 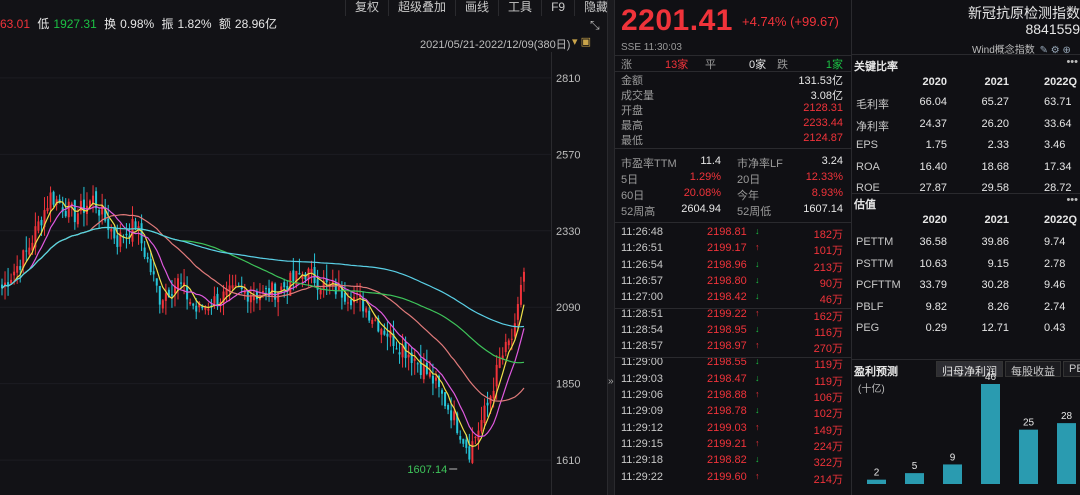 I want to click on key-ratios-title: 关键比率, so click(x=876, y=67).